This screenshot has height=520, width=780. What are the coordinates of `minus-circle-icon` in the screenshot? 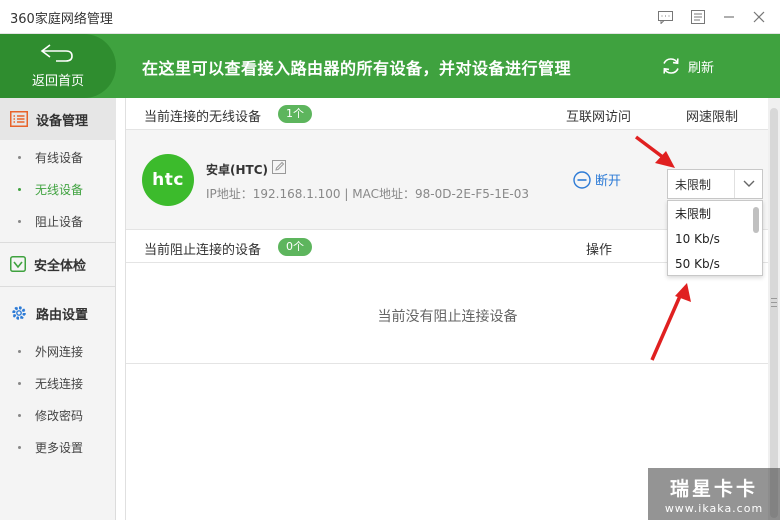 It's located at (582, 179).